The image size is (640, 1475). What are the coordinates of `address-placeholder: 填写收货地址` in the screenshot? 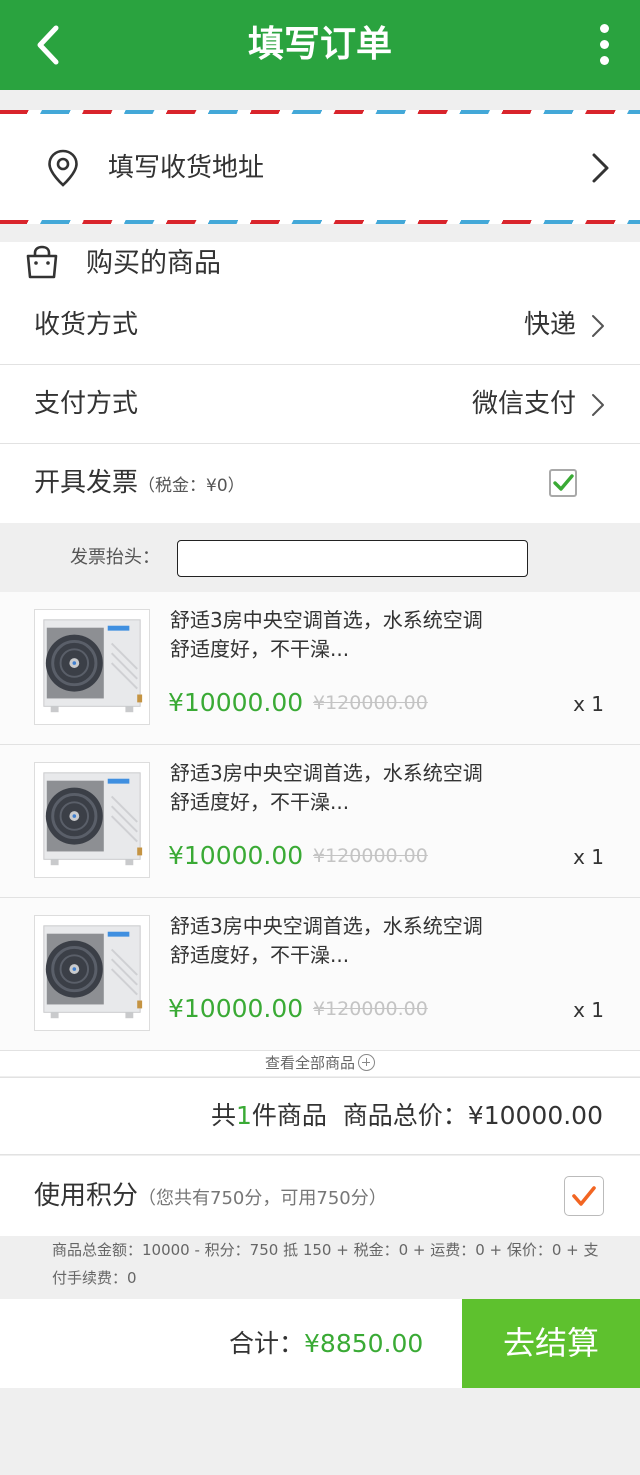 It's located at (186, 168).